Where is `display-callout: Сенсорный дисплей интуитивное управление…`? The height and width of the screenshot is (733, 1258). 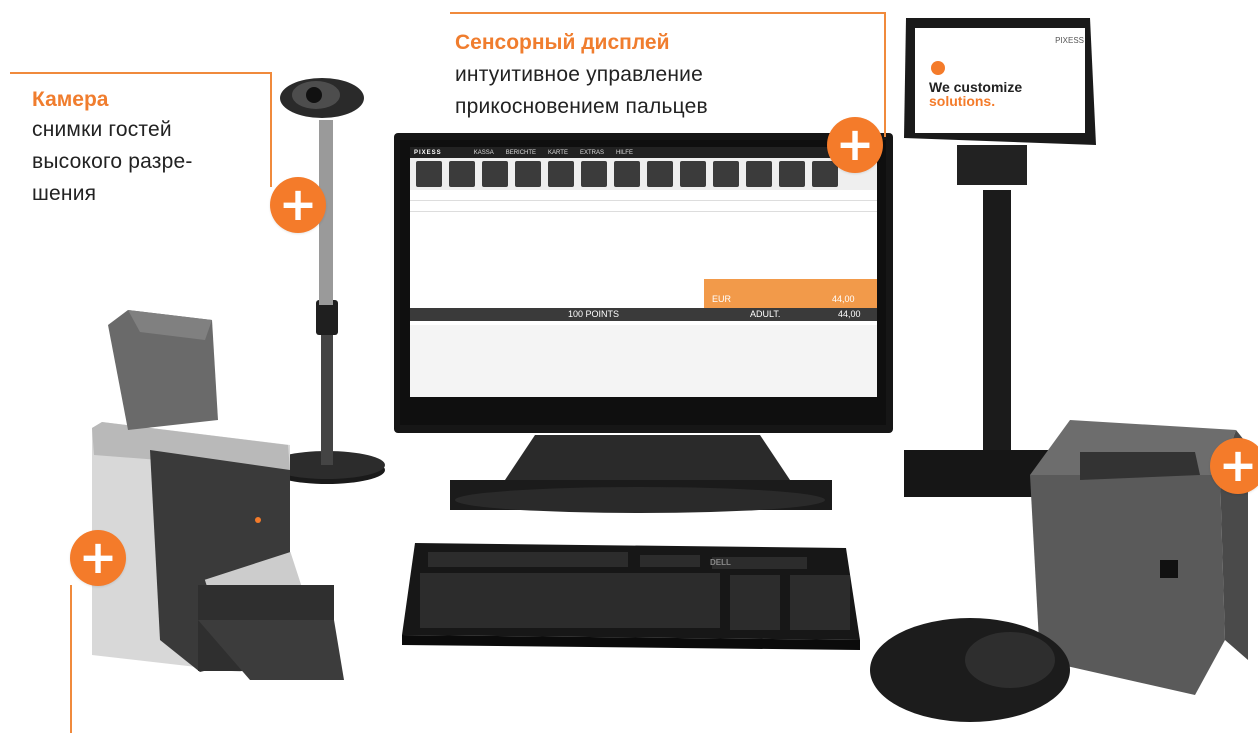 display-callout: Сенсорный дисплей интуитивное управление… is located at coordinates (581, 76).